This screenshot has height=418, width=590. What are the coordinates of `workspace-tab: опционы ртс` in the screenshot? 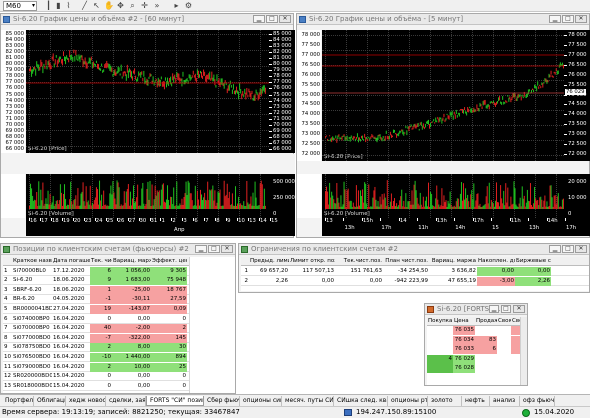 It's located at (408, 401).